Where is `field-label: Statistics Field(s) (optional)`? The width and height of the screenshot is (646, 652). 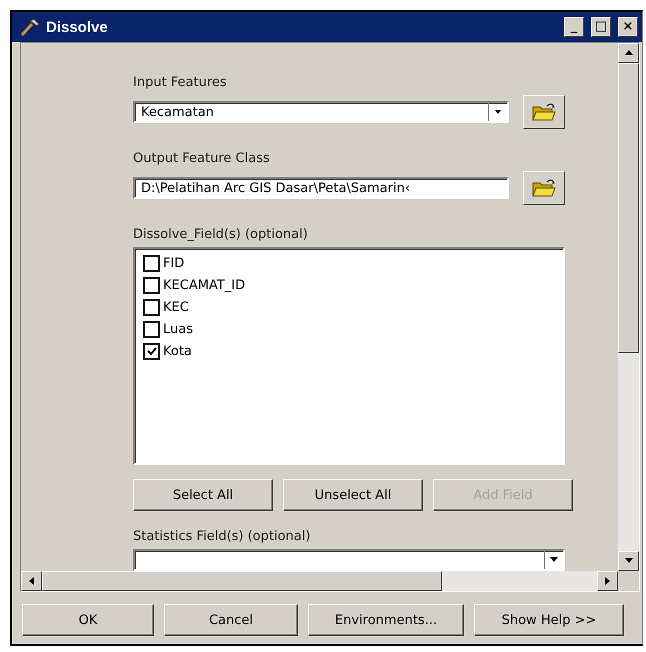 field-label: Statistics Field(s) (optional) is located at coordinates (222, 536).